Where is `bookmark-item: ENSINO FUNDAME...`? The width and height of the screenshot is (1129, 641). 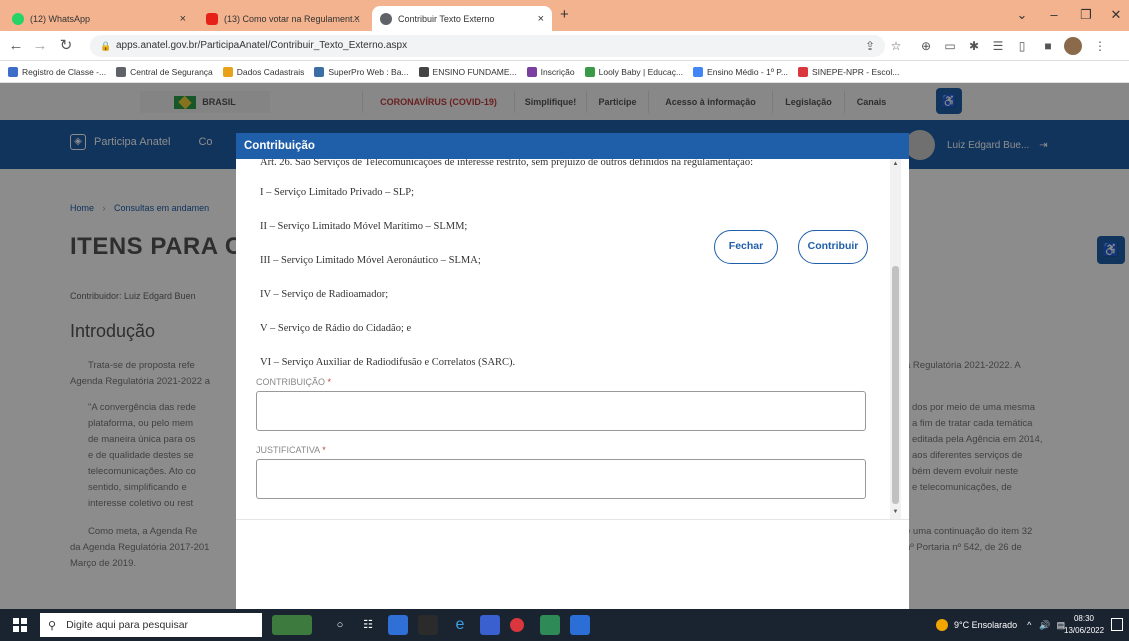
bookmark-item: ENSINO FUNDAME... is located at coordinates (467, 71).